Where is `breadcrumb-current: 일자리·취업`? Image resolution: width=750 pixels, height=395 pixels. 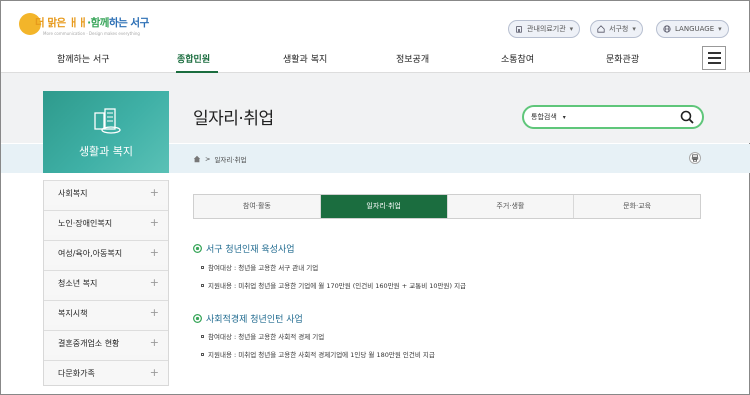 breadcrumb-current: 일자리·취업 is located at coordinates (230, 159).